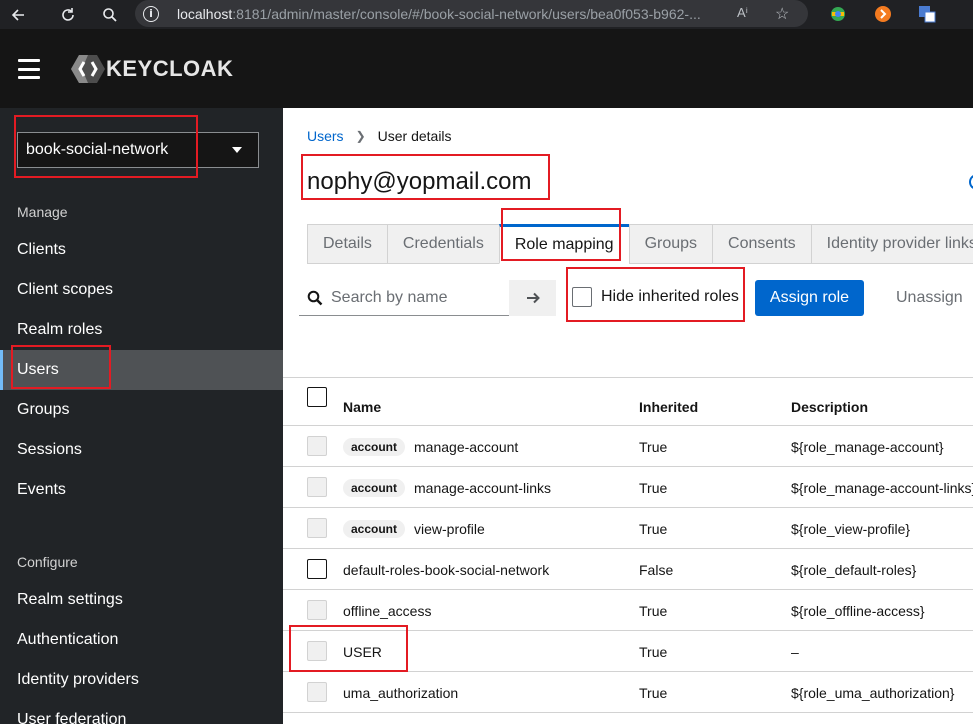 This screenshot has width=973, height=724. I want to click on tab-consents: Consents, so click(761, 244).